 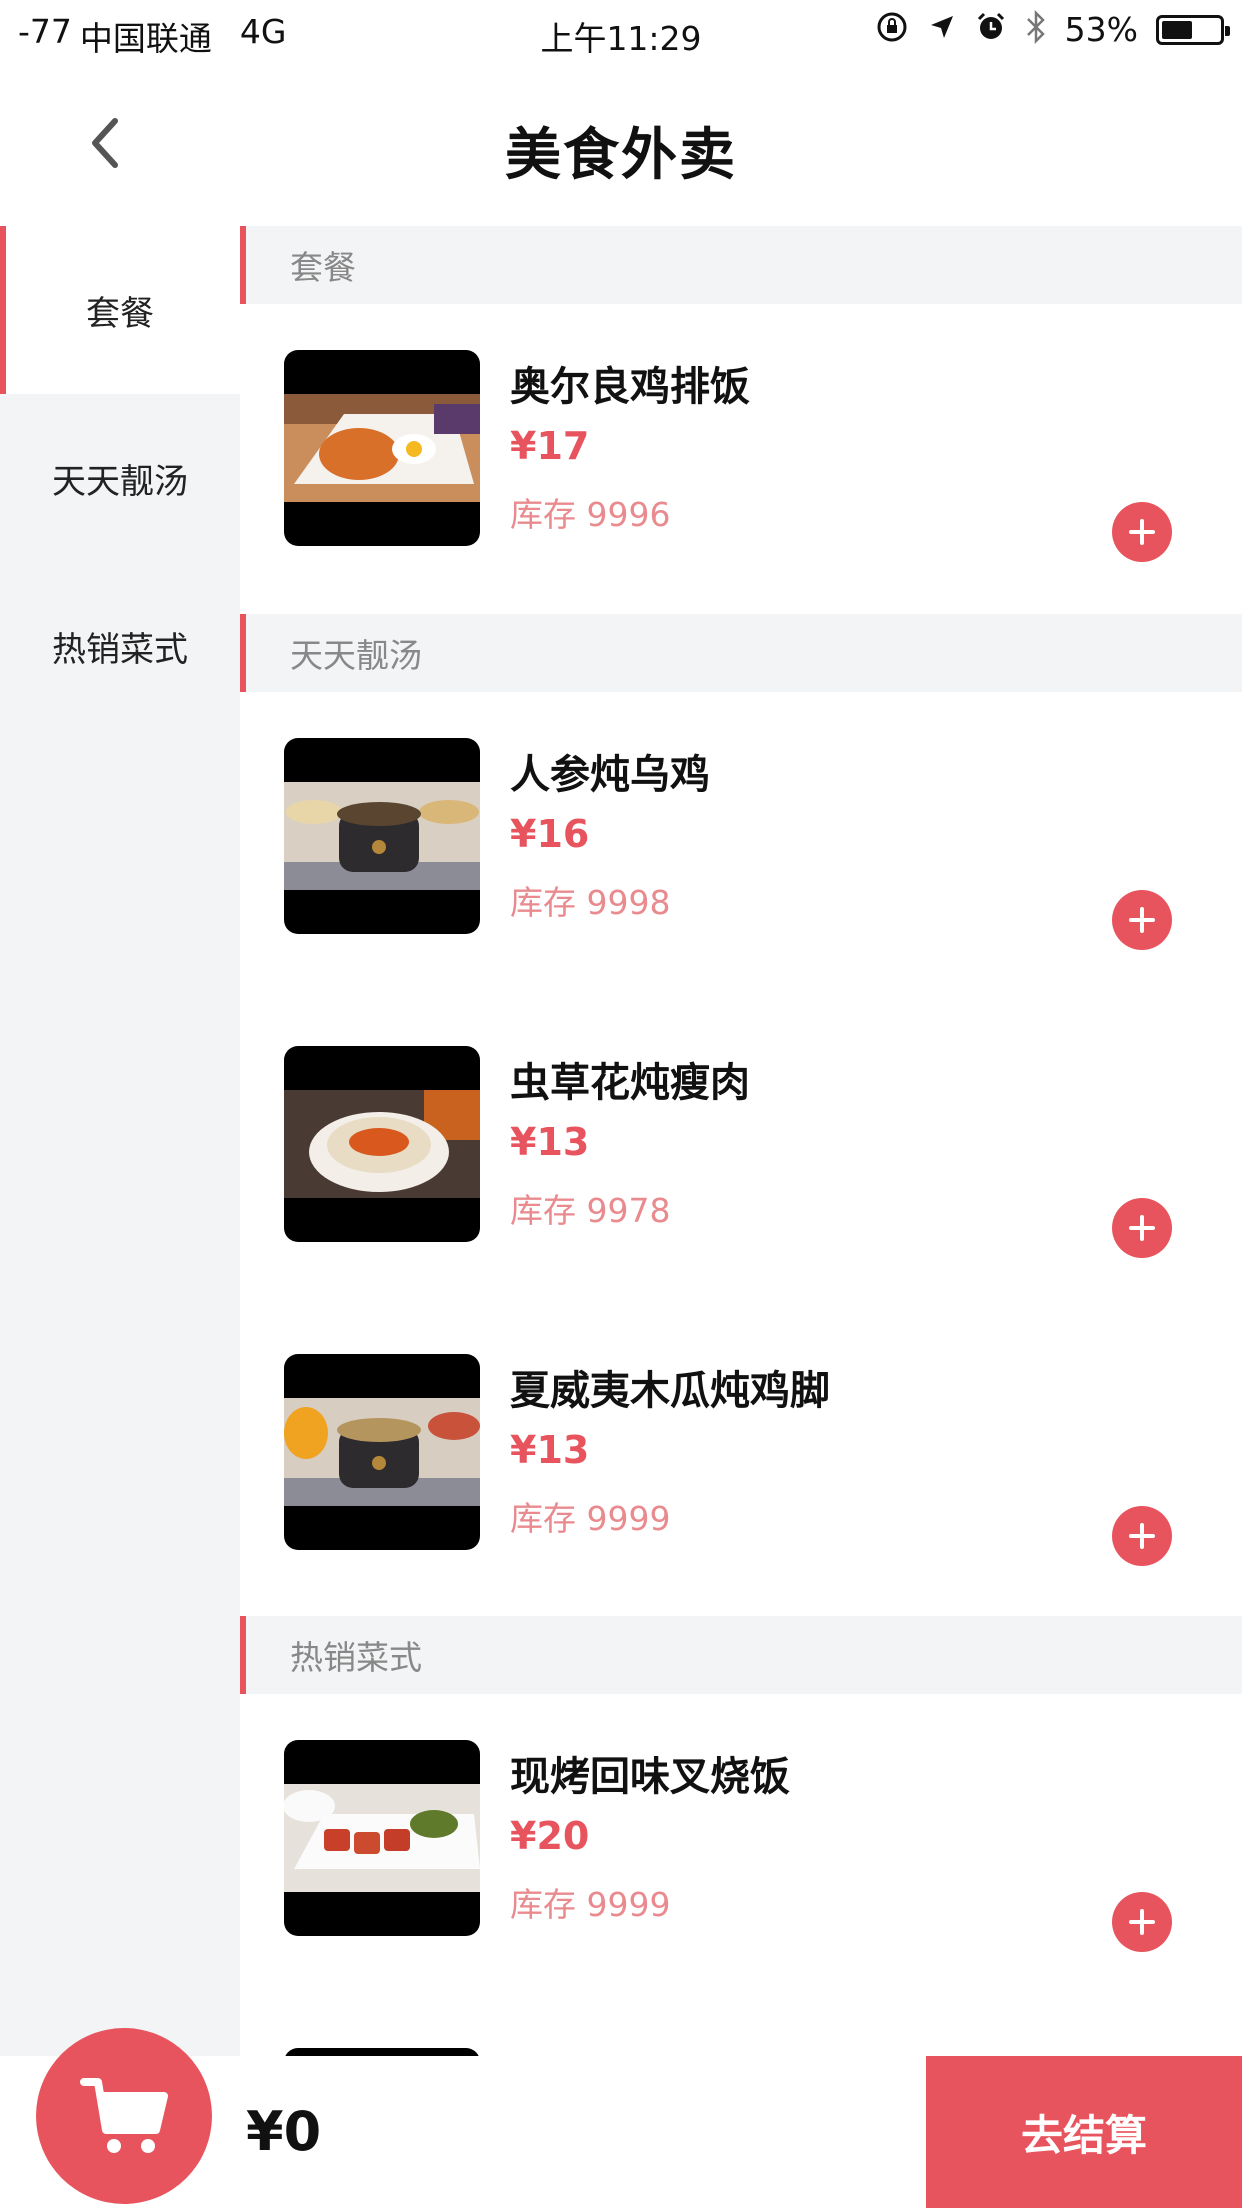 What do you see at coordinates (741, 1154) in the screenshot?
I see `list-item: 虫草花炖瘦肉 ¥13 库存 9978` at bounding box center [741, 1154].